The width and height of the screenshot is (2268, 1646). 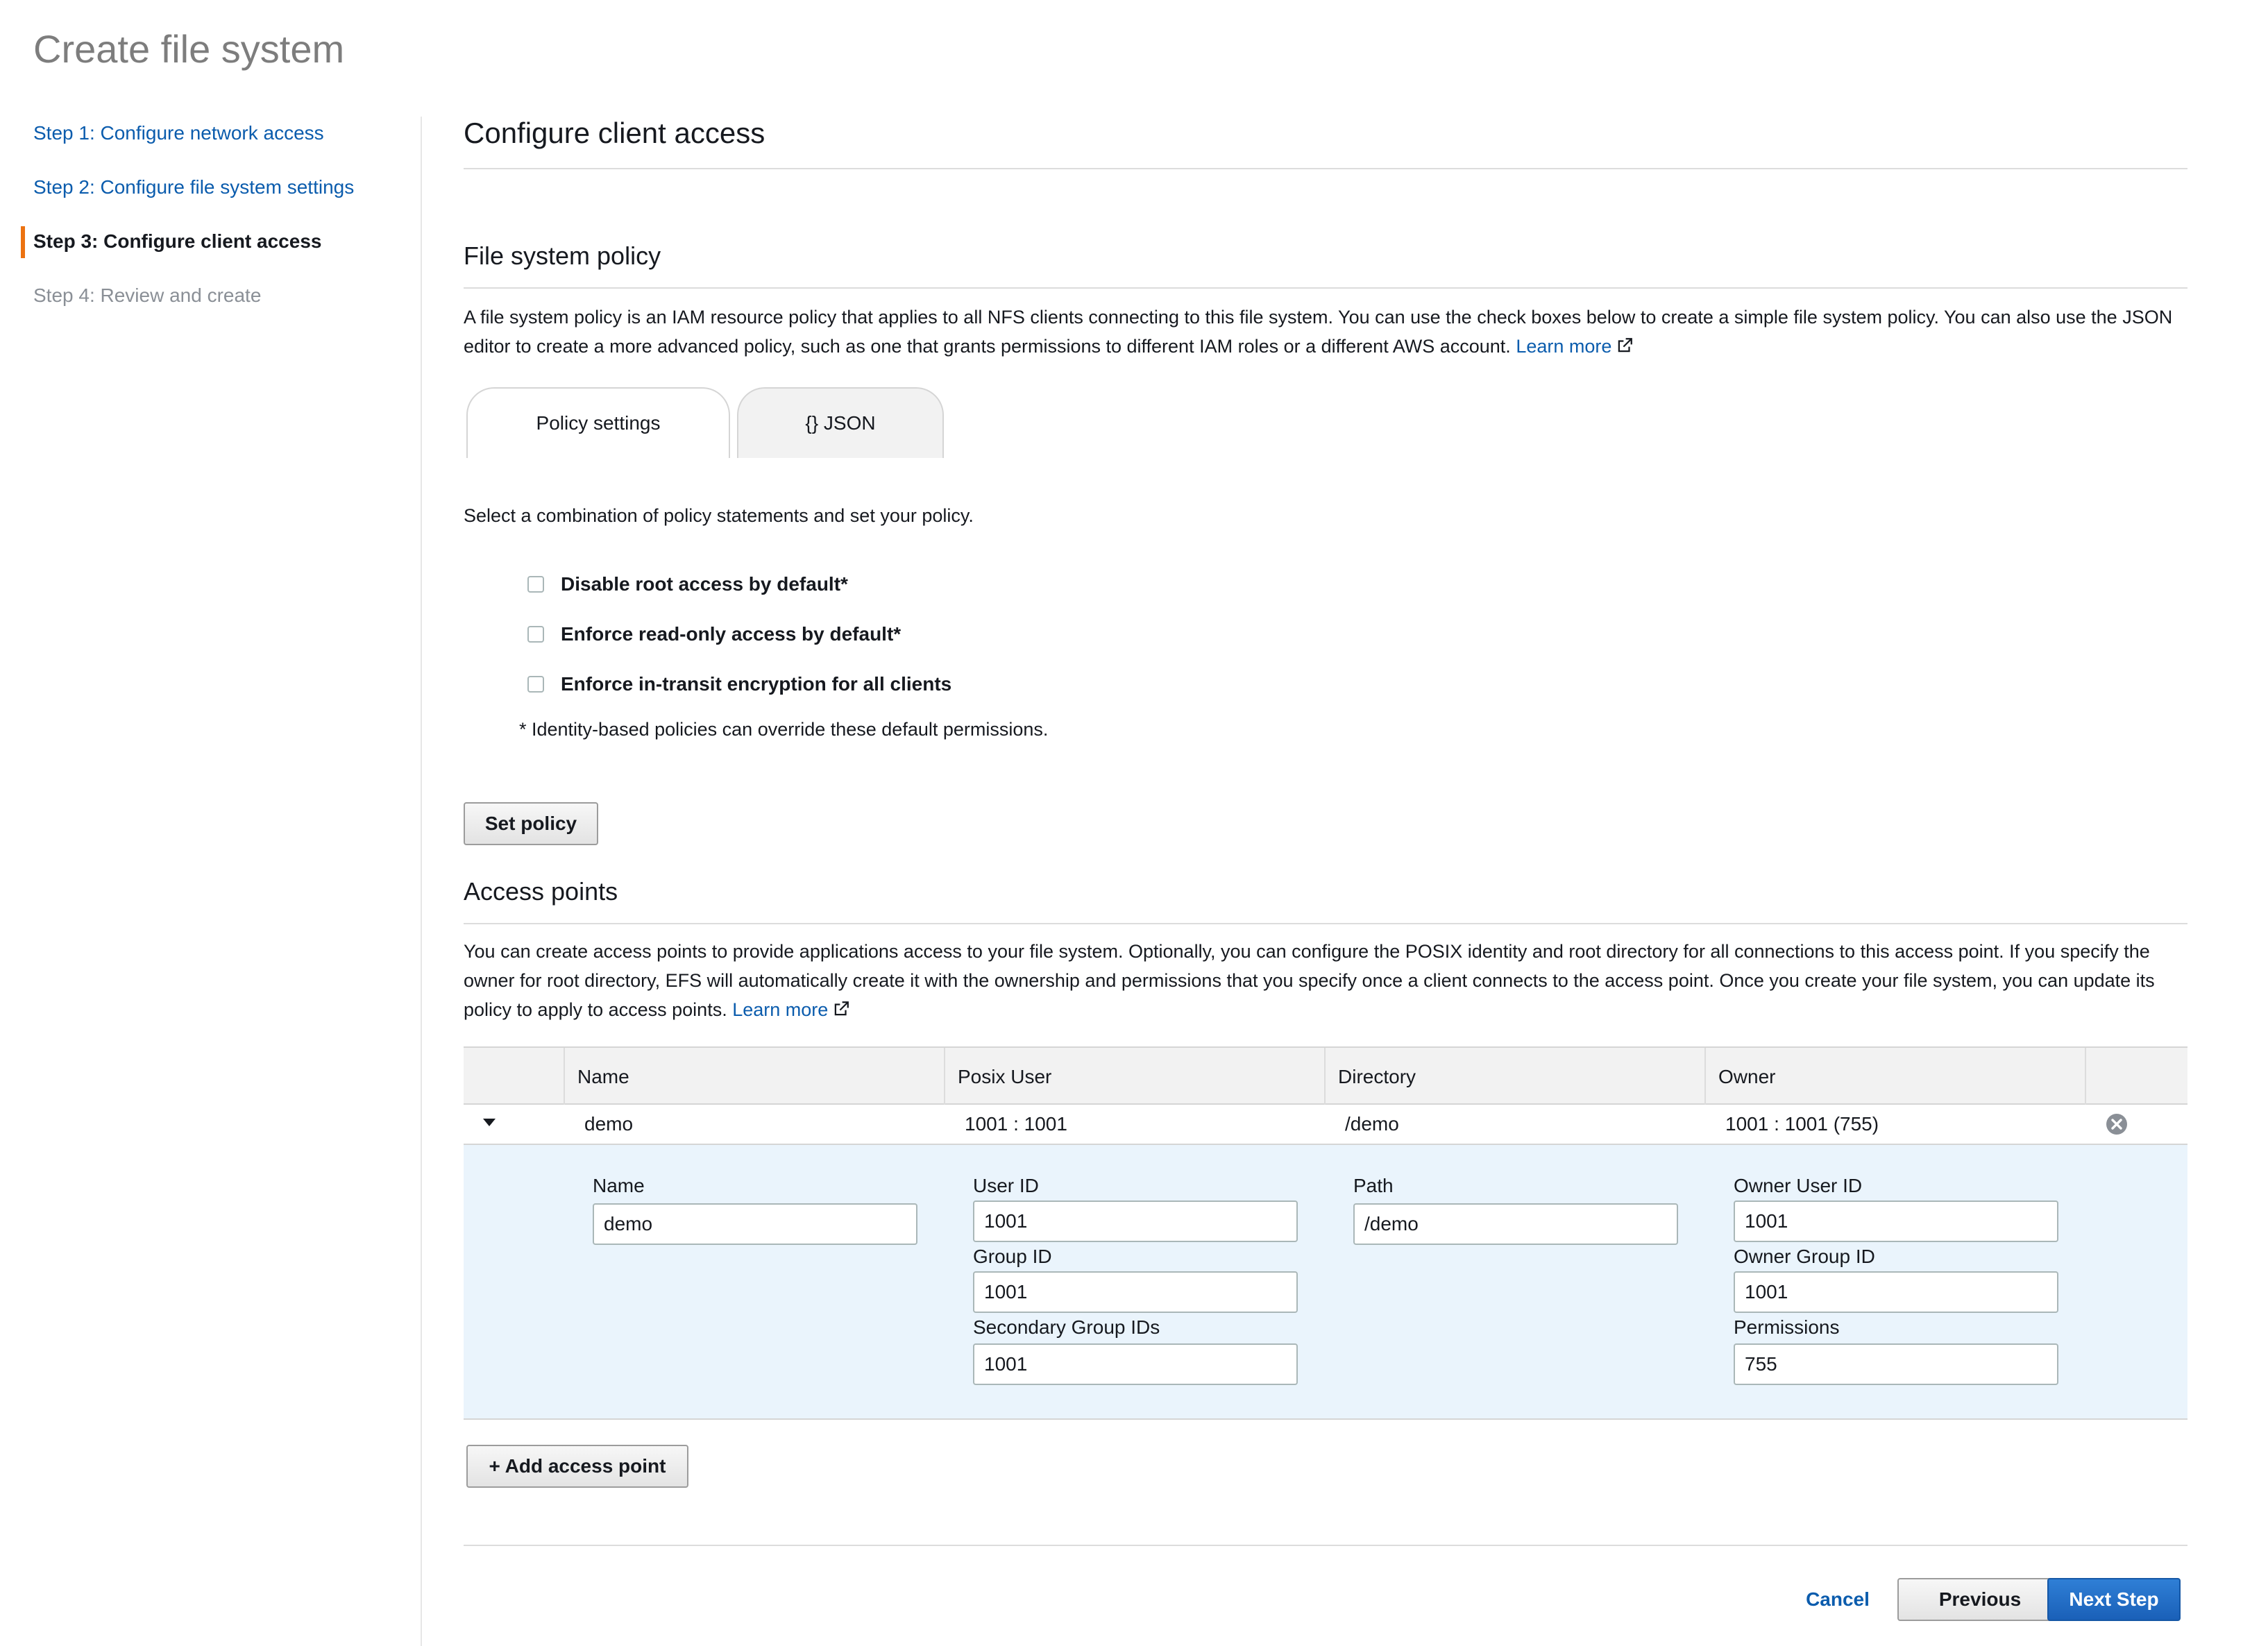 What do you see at coordinates (535, 684) in the screenshot?
I see `enforce-in-transit-encryption-checkbox` at bounding box center [535, 684].